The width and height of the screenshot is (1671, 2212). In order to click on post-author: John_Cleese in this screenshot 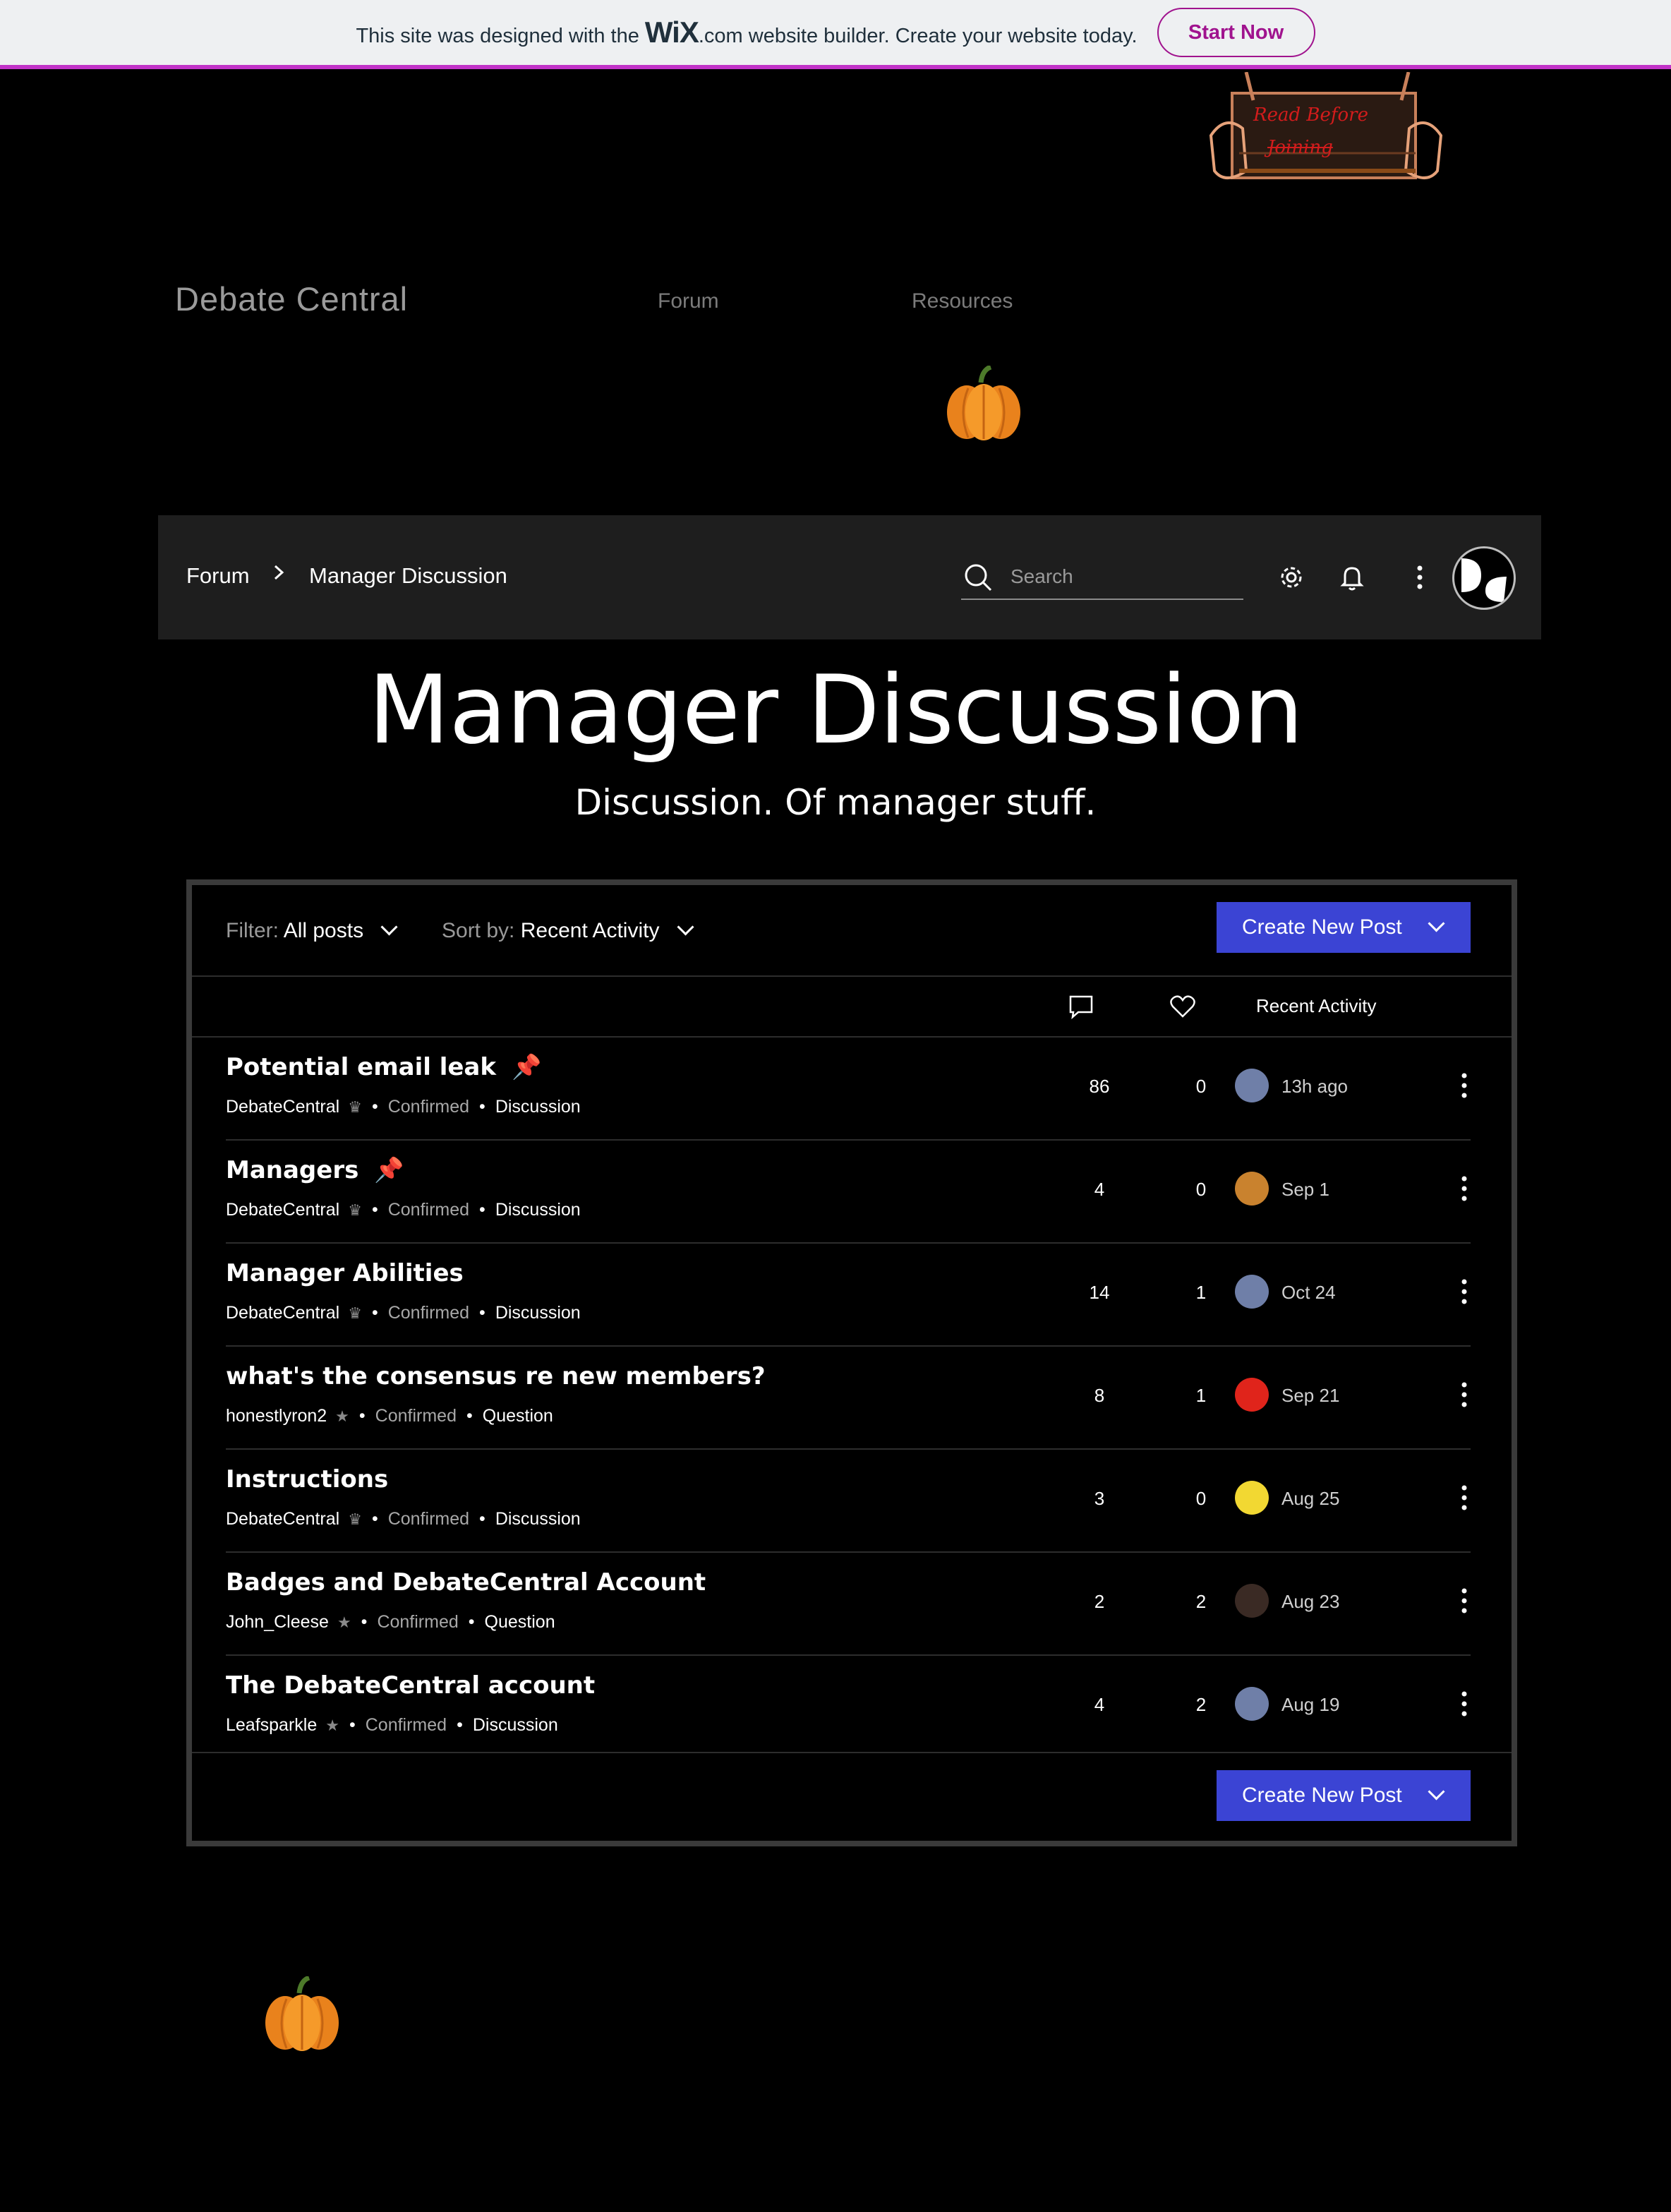, I will do `click(277, 1622)`.